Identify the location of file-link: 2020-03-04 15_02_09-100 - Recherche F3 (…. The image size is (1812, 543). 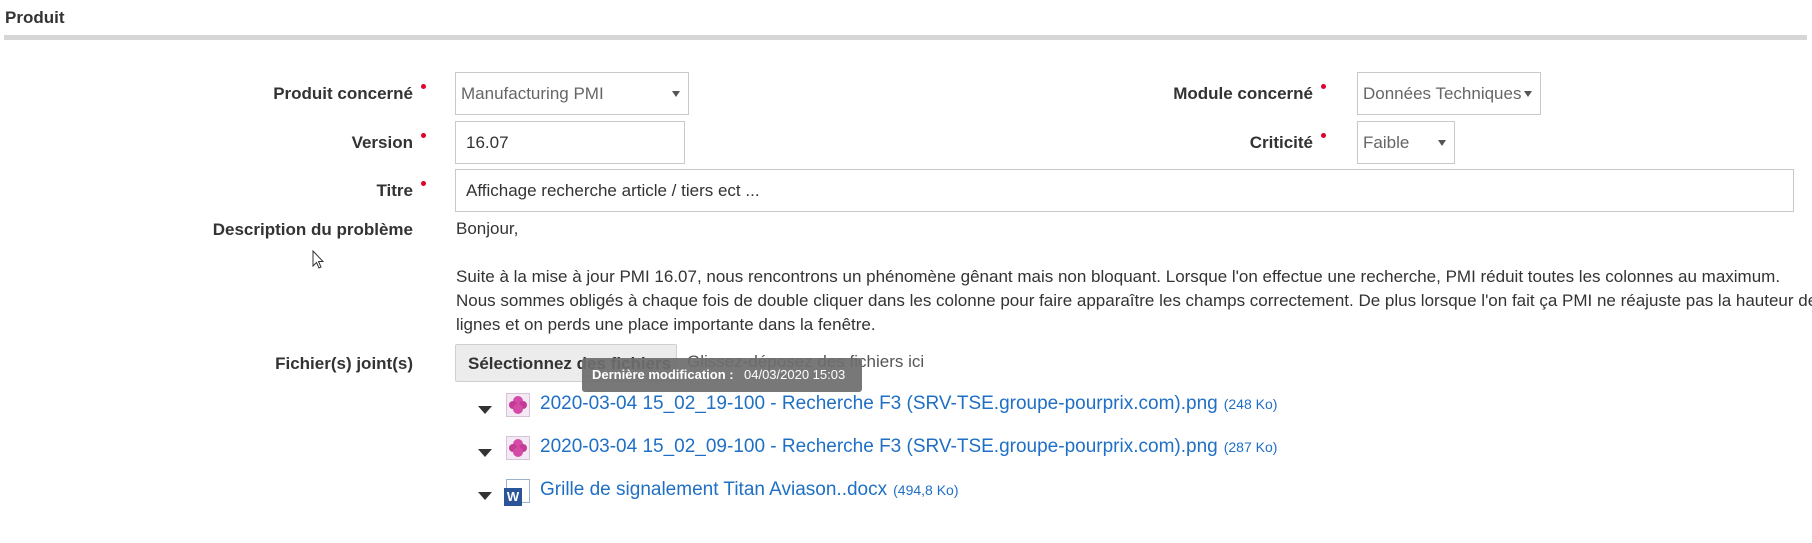
(908, 447).